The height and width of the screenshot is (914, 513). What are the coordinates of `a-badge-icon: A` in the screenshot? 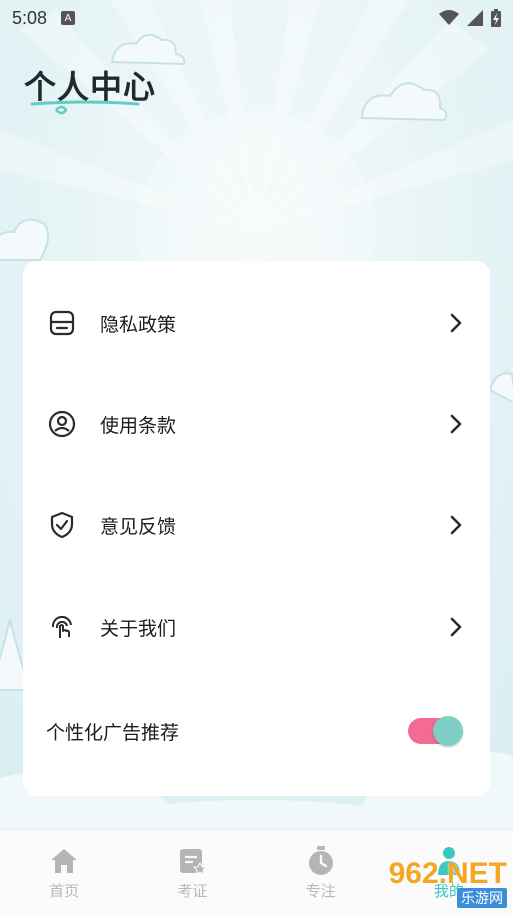 It's located at (68, 18).